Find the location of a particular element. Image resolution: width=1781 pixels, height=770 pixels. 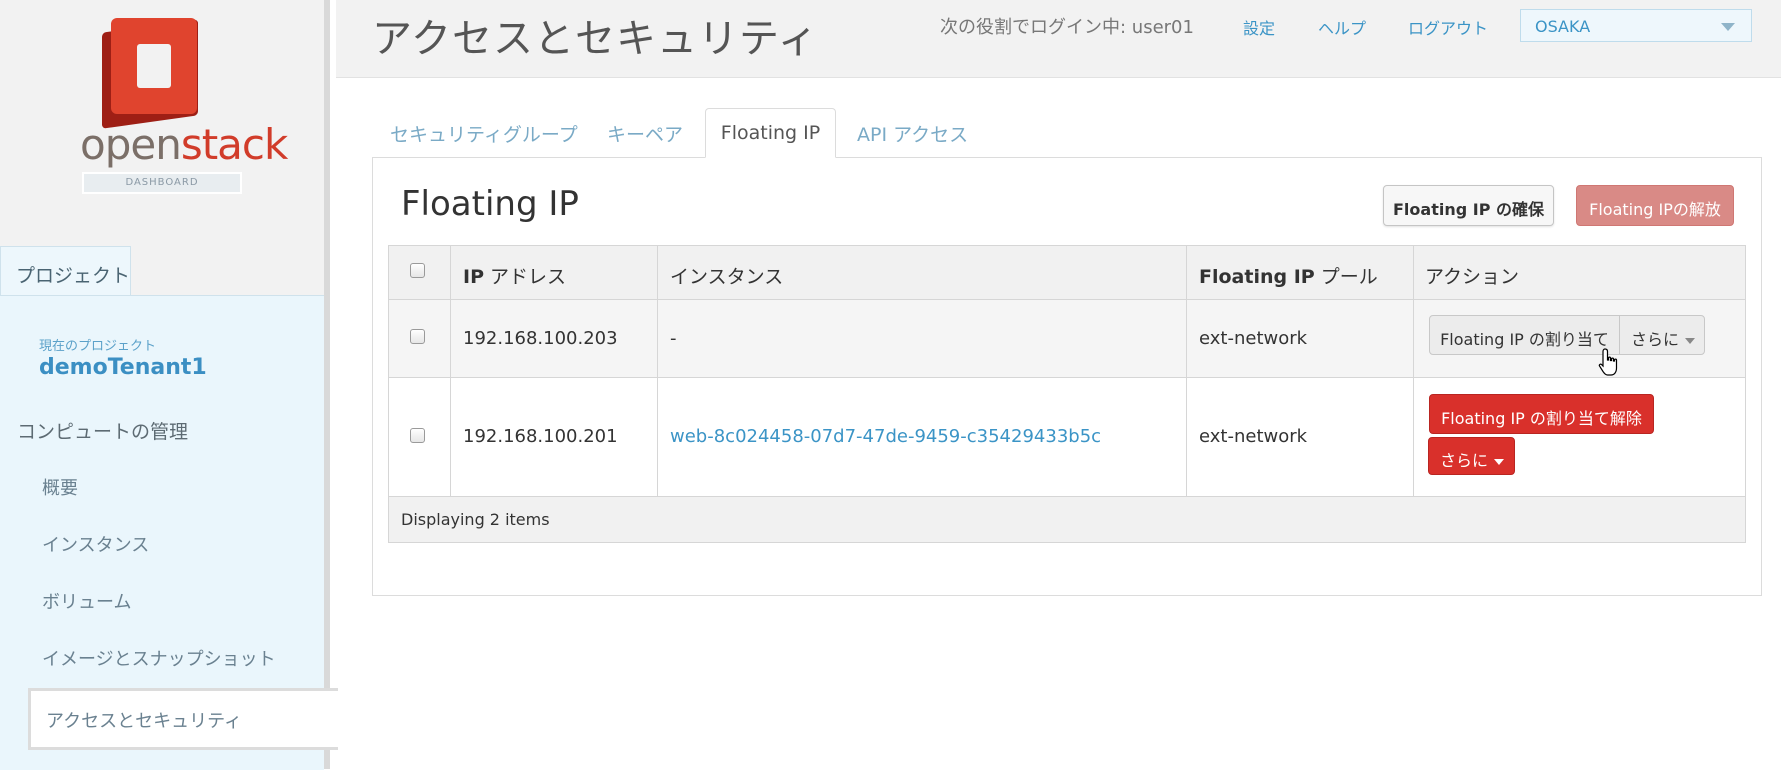

openstack-logo: openstack DASHBOARD is located at coordinates (184, 105).